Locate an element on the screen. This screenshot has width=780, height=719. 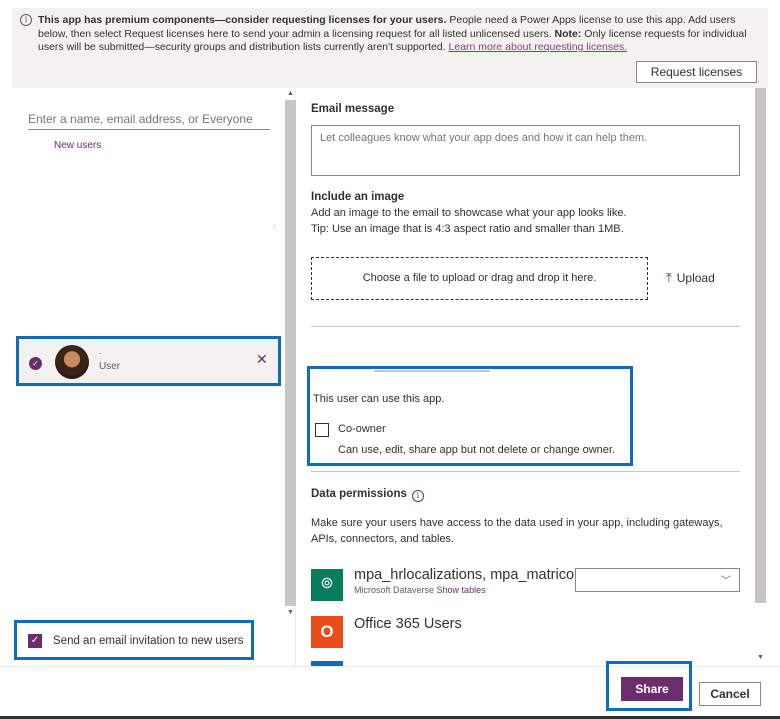
email-message-input is located at coordinates (525, 150).